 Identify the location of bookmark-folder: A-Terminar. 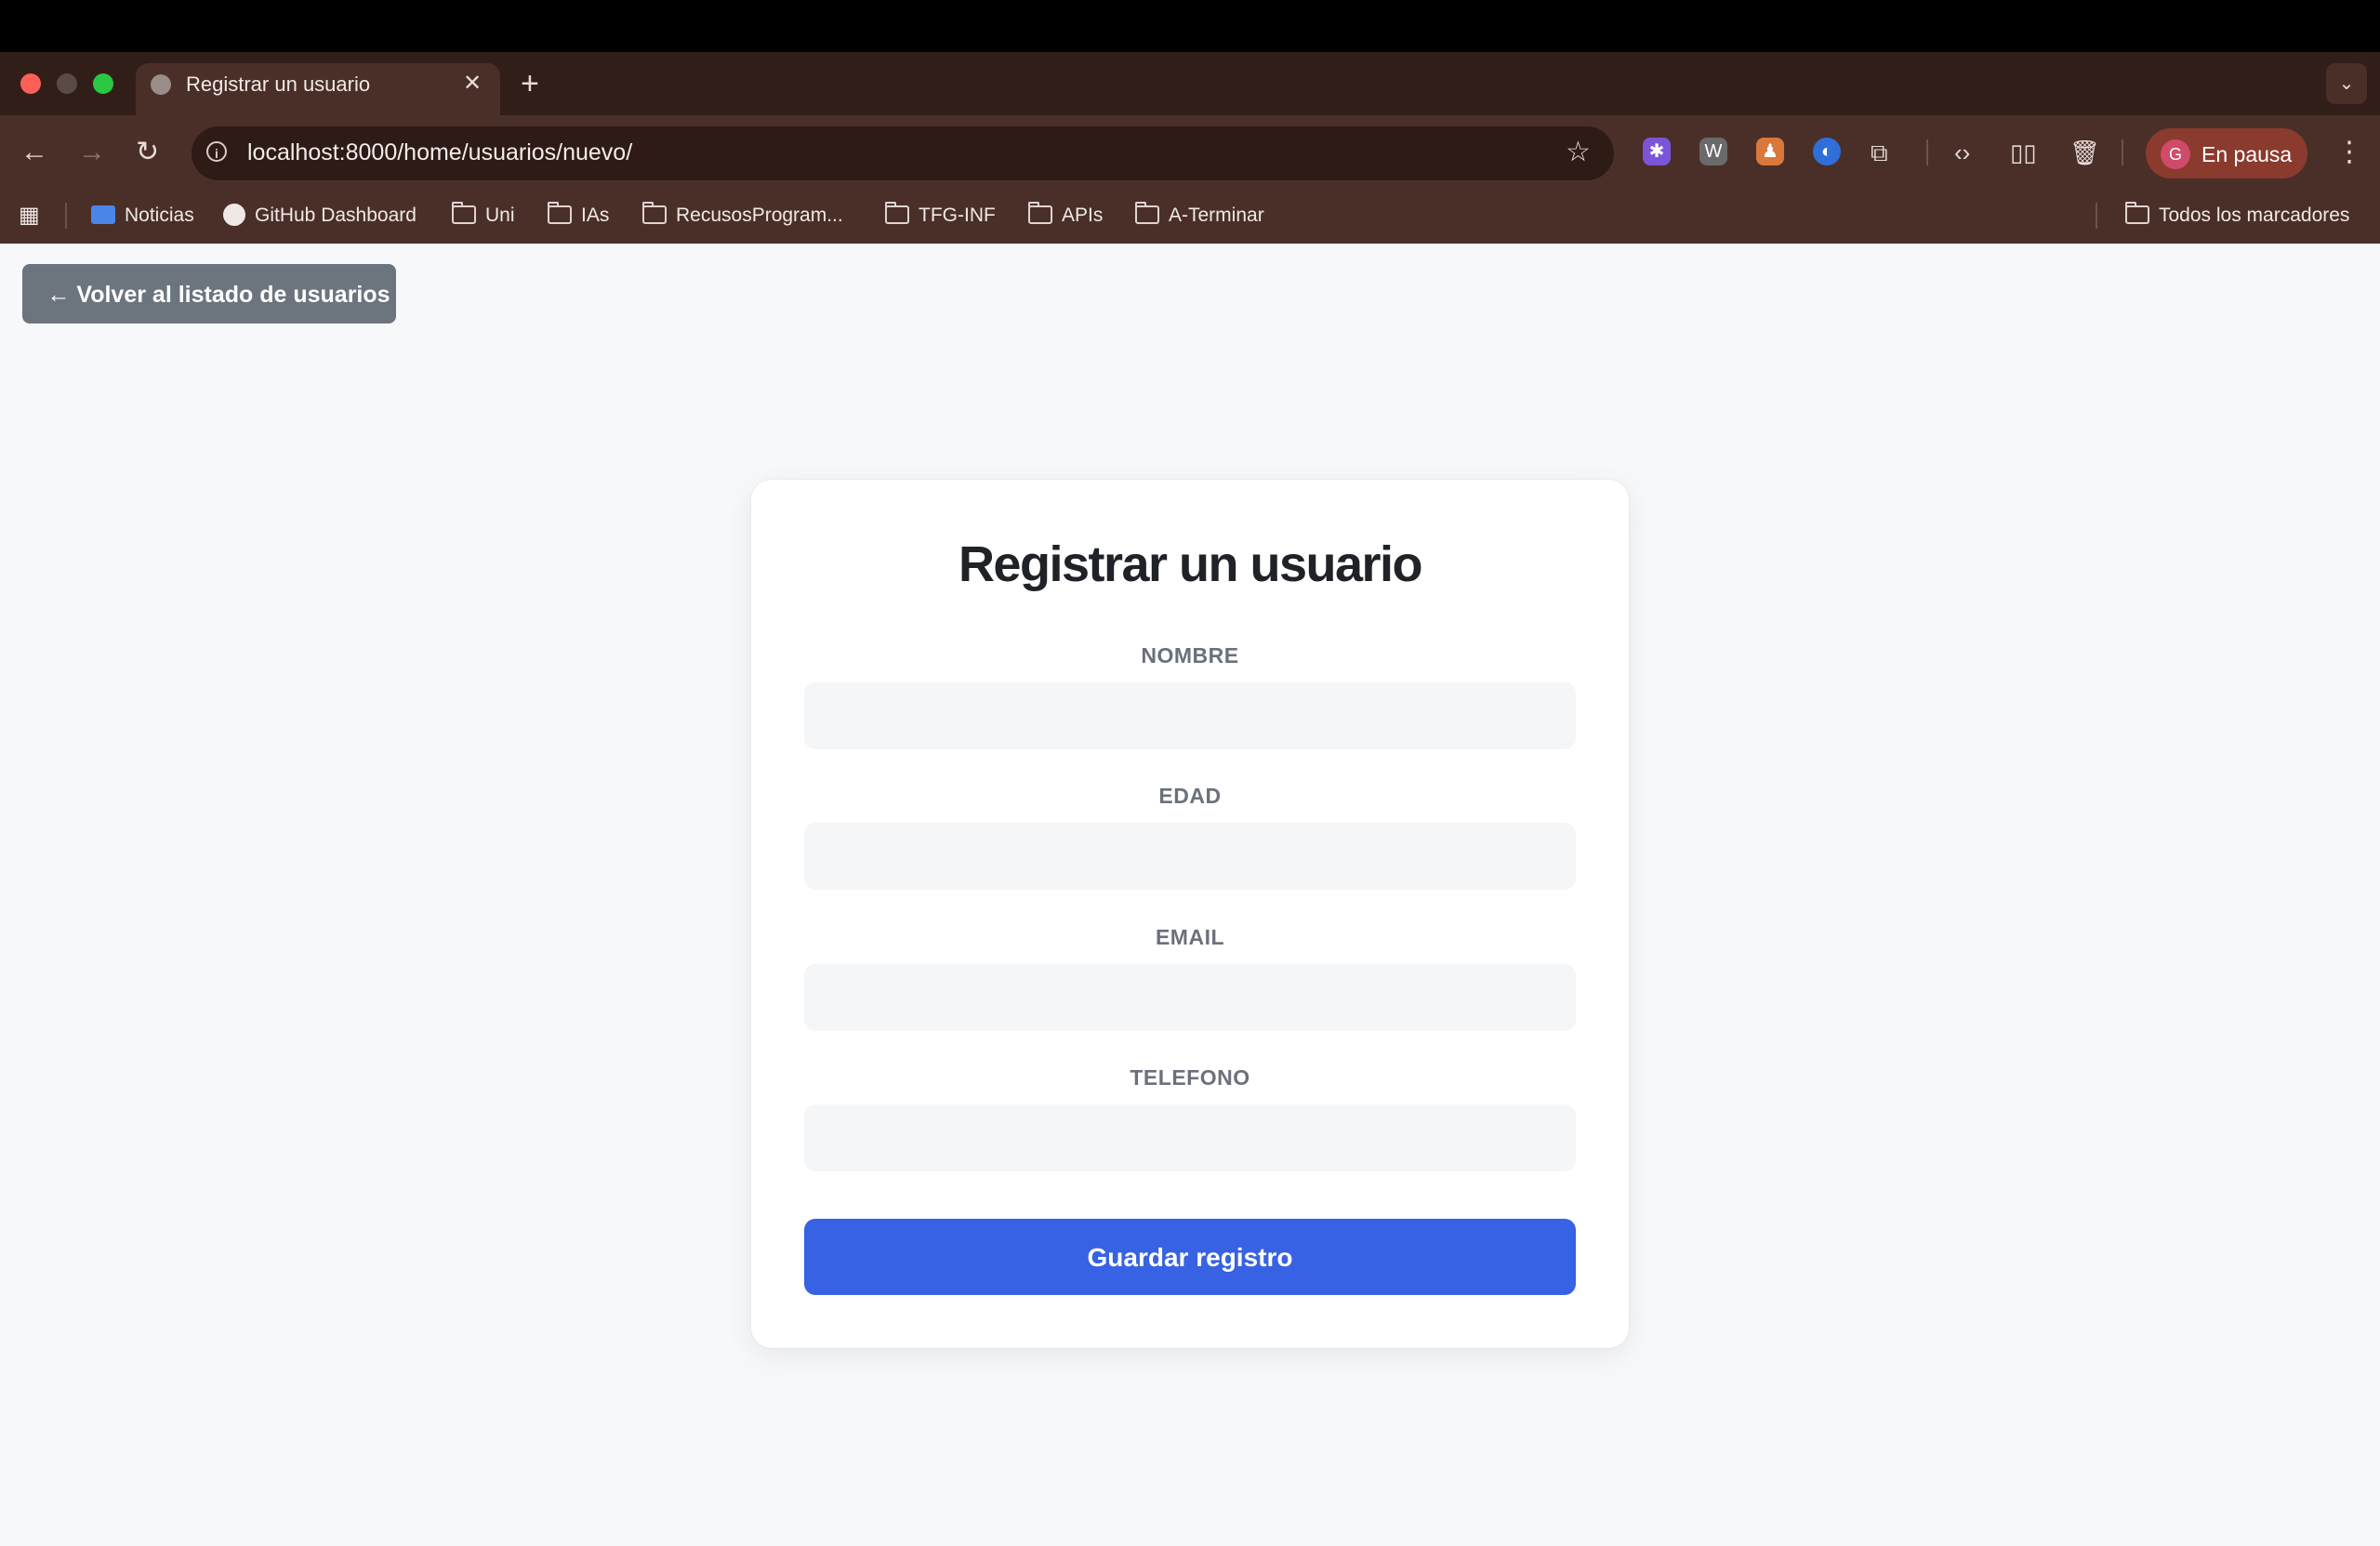
(1199, 215).